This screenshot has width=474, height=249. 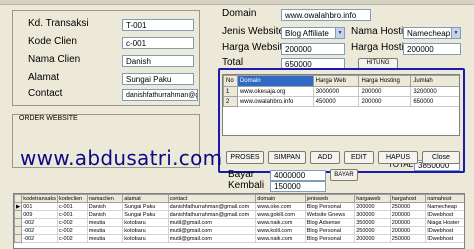 I want to click on table-cell: Niaga Hoster, so click(x=444, y=222).